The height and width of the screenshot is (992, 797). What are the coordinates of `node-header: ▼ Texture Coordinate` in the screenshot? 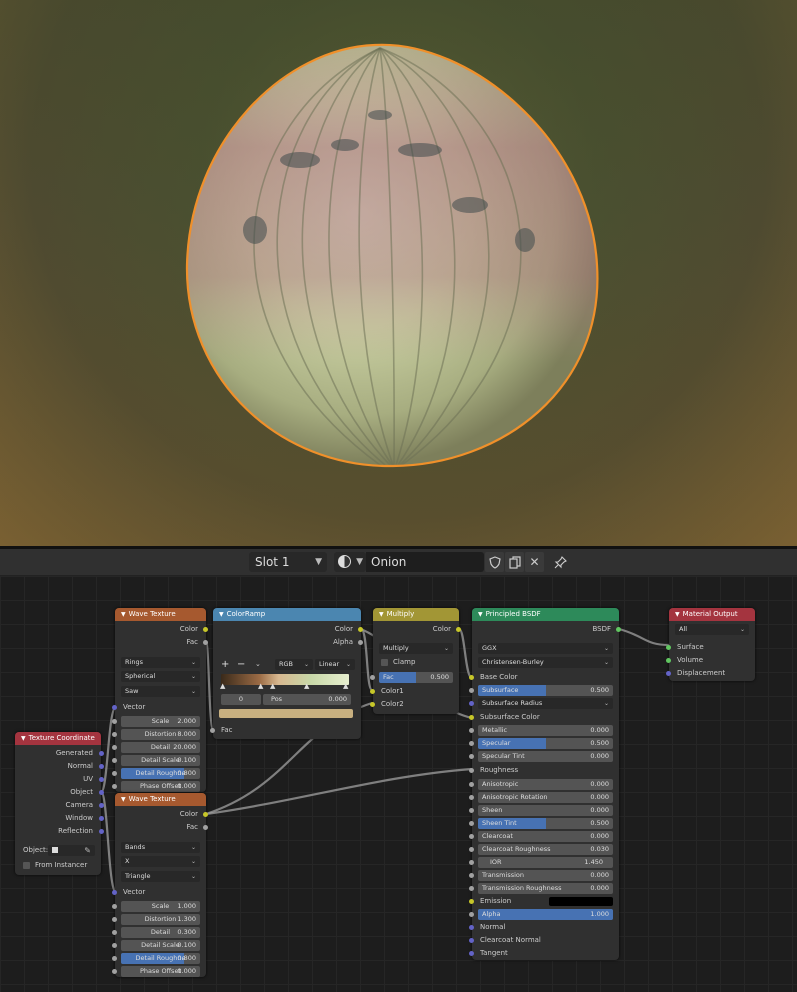 It's located at (58, 738).